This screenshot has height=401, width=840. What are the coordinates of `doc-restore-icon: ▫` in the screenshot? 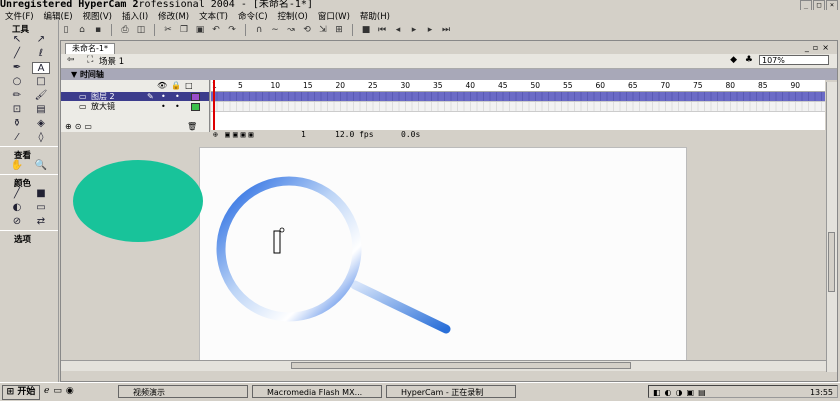 It's located at (817, 47).